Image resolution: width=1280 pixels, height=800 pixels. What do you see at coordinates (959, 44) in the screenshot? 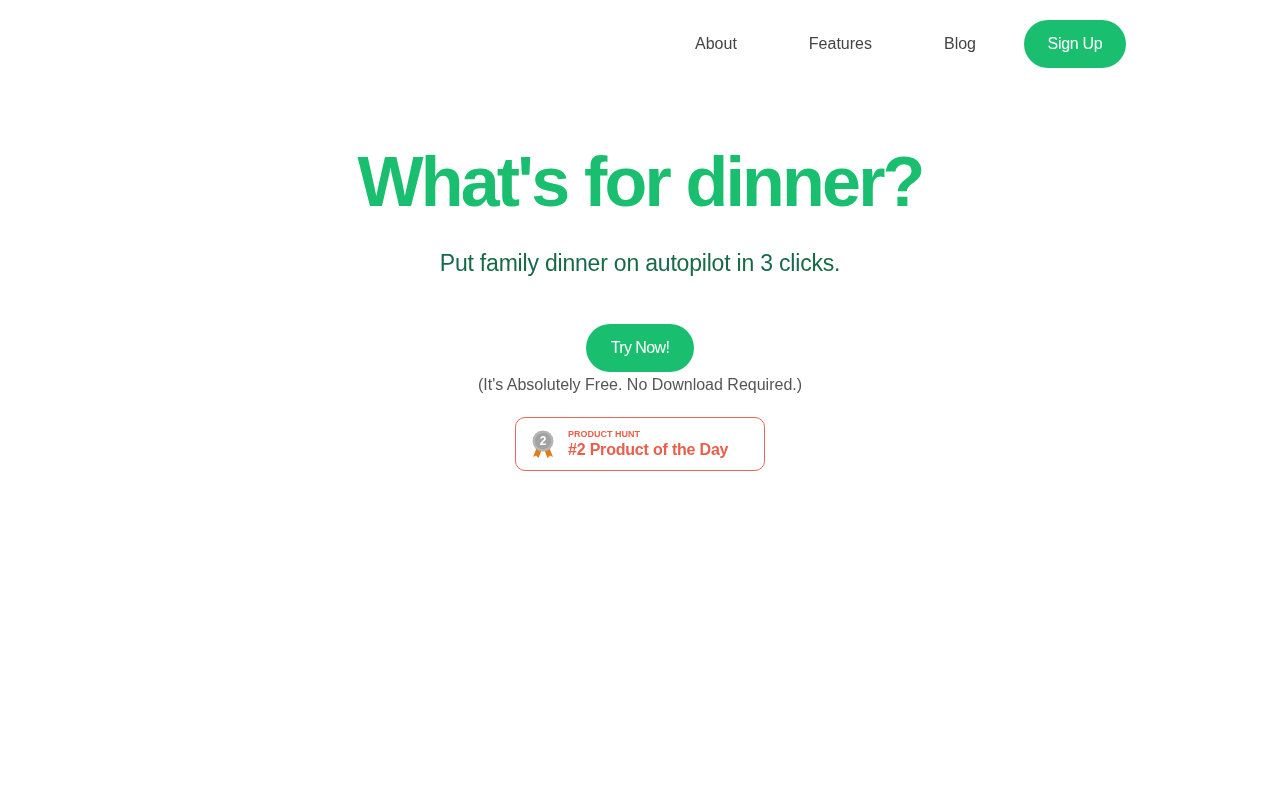
I see `nav-link: Blog` at bounding box center [959, 44].